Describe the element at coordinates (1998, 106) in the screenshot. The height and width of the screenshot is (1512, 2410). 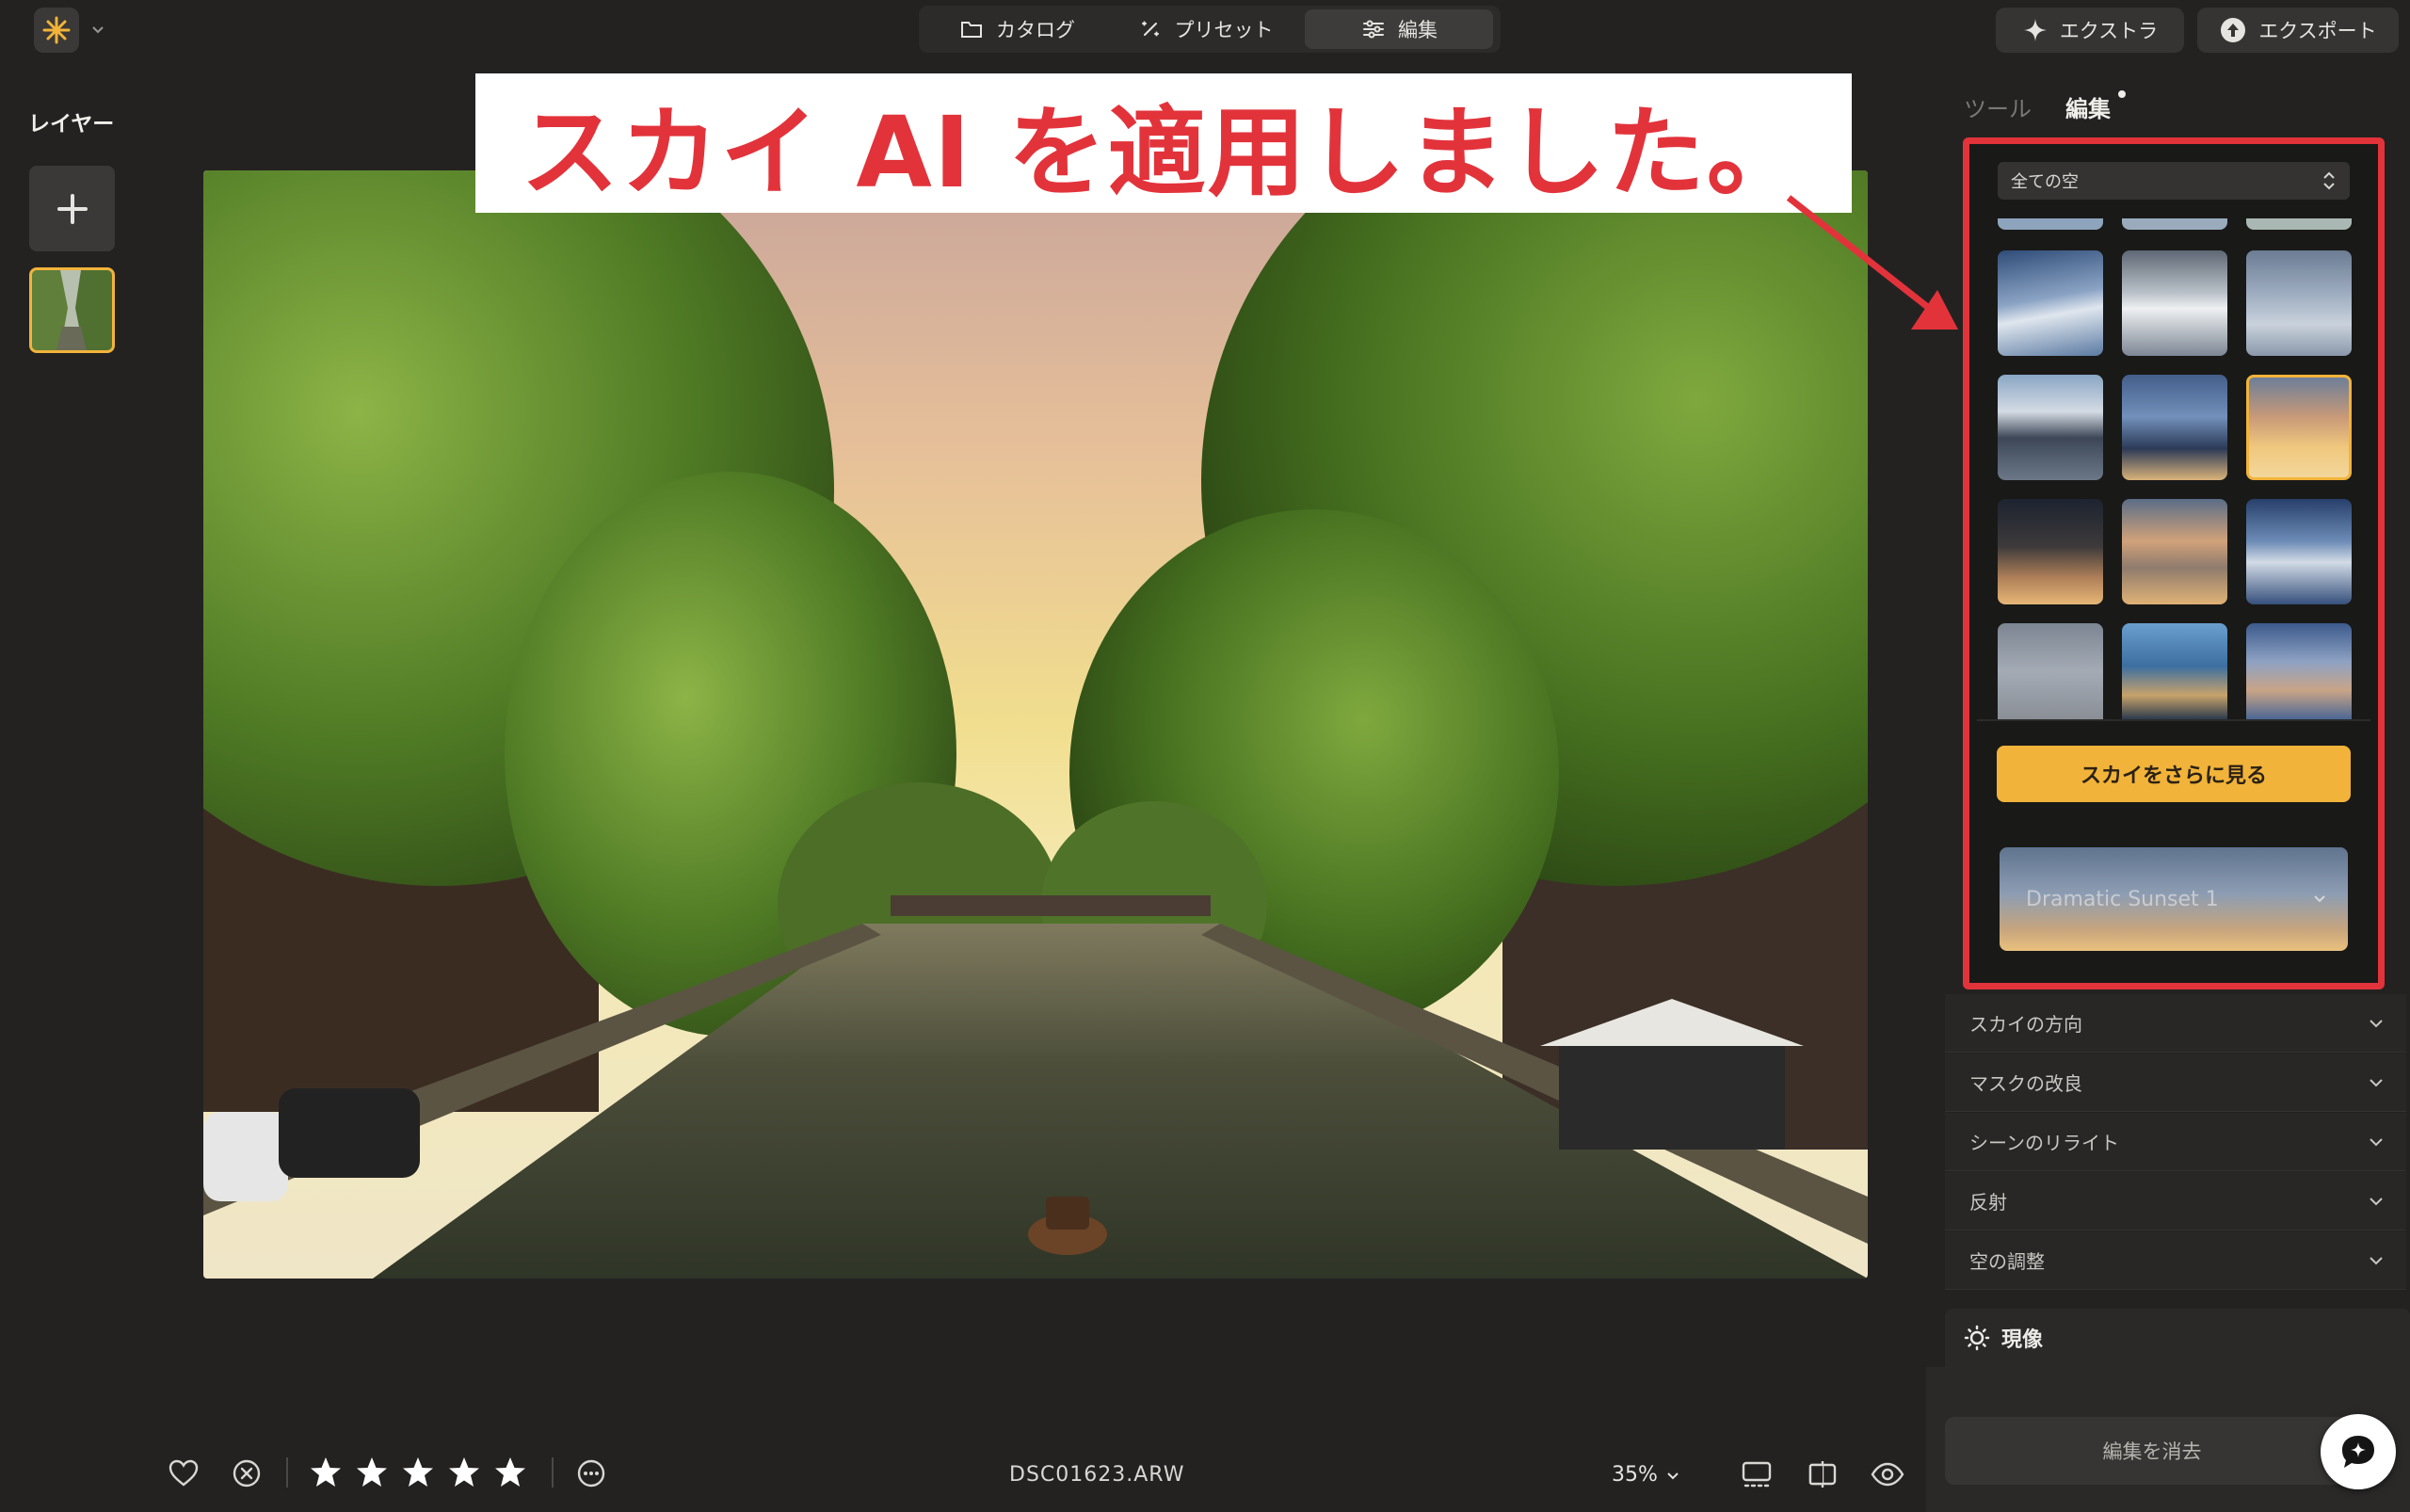
I see `tab-tools: ツール` at that location.